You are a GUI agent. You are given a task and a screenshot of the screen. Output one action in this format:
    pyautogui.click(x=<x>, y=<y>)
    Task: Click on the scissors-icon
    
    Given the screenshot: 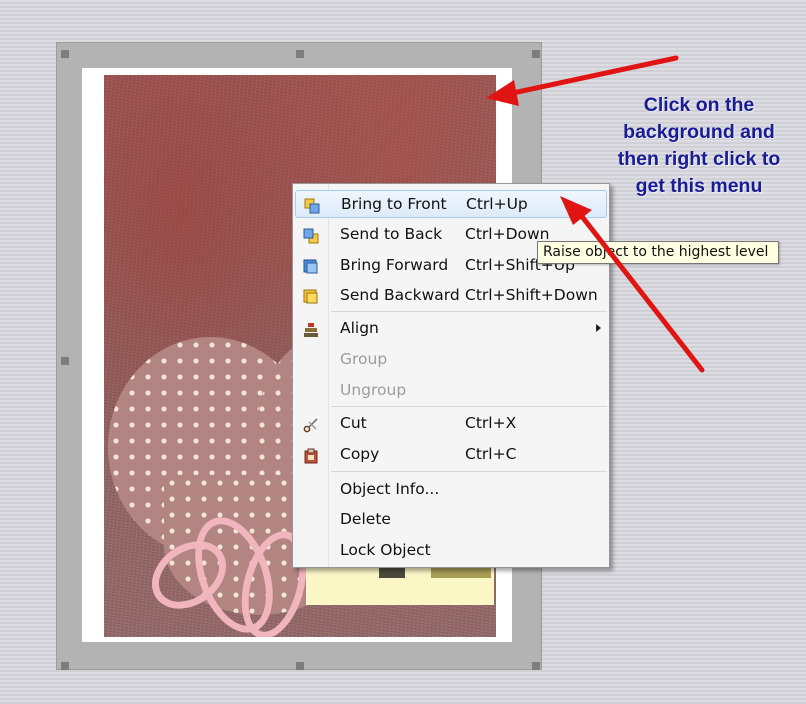 What is the action you would take?
    pyautogui.click(x=310, y=425)
    